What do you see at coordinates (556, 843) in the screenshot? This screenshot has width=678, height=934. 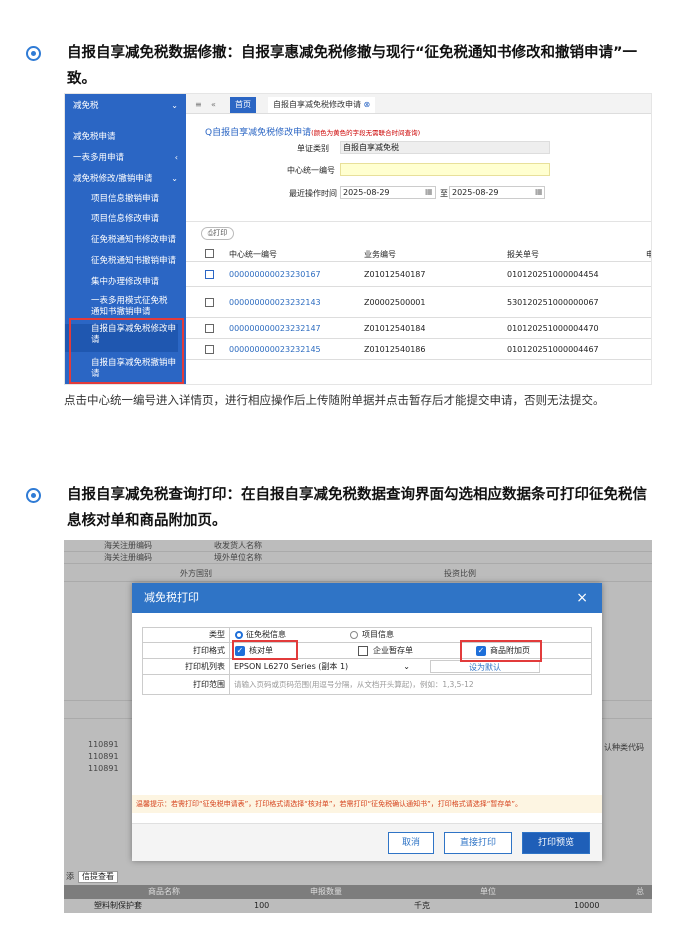 I see `print-preview-button: 打印预览` at bounding box center [556, 843].